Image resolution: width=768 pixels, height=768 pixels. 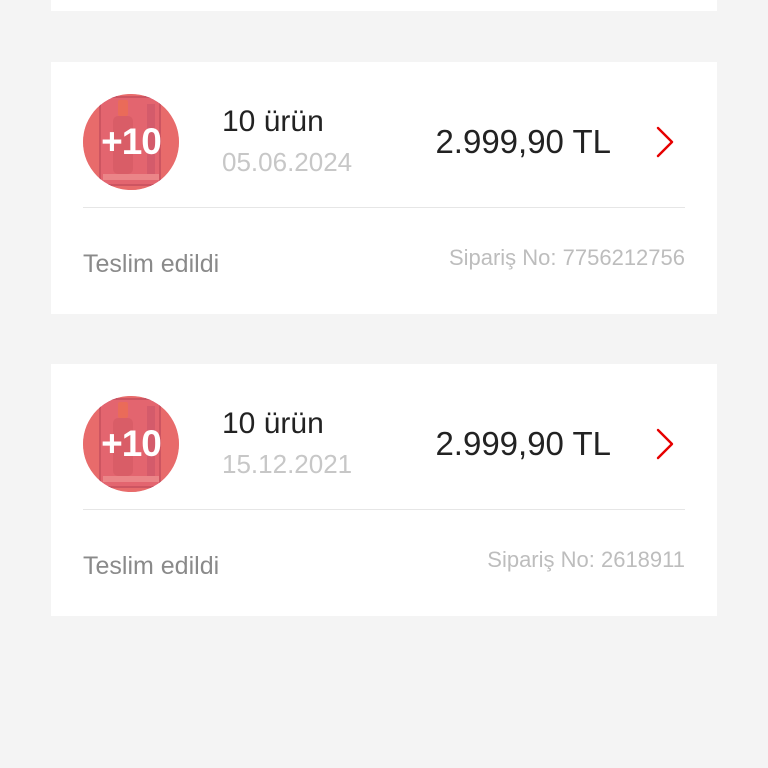 What do you see at coordinates (287, 162) in the screenshot?
I see `order-date: 05.06.2024` at bounding box center [287, 162].